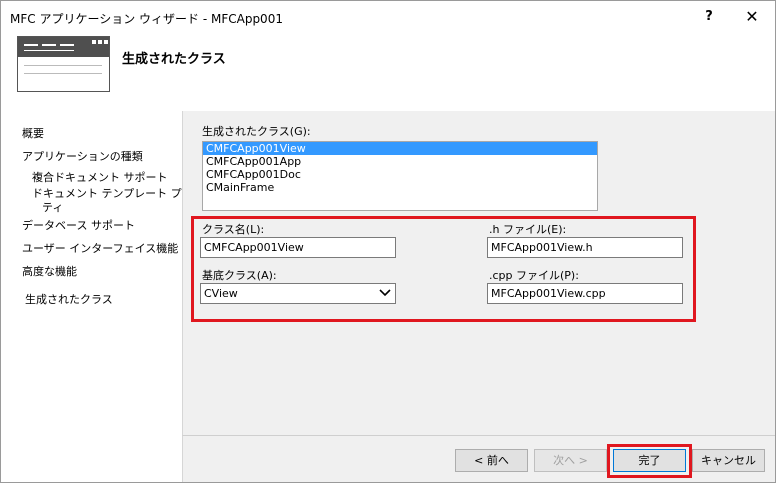  I want to click on window-title: MFC アプリケーション ウィザード - MFCApp001, so click(146, 19).